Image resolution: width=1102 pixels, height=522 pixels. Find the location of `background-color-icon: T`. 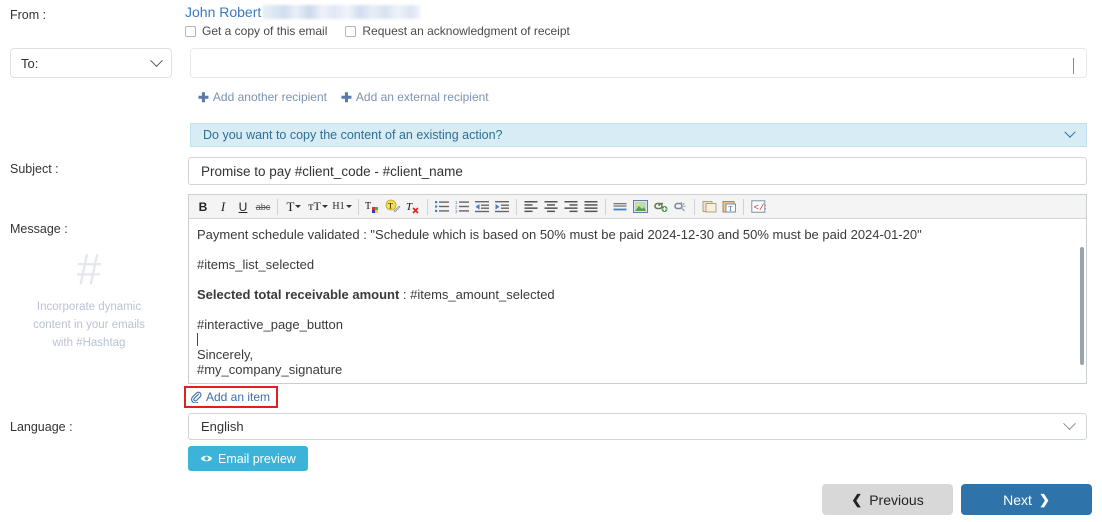

background-color-icon: T is located at coordinates (393, 207).